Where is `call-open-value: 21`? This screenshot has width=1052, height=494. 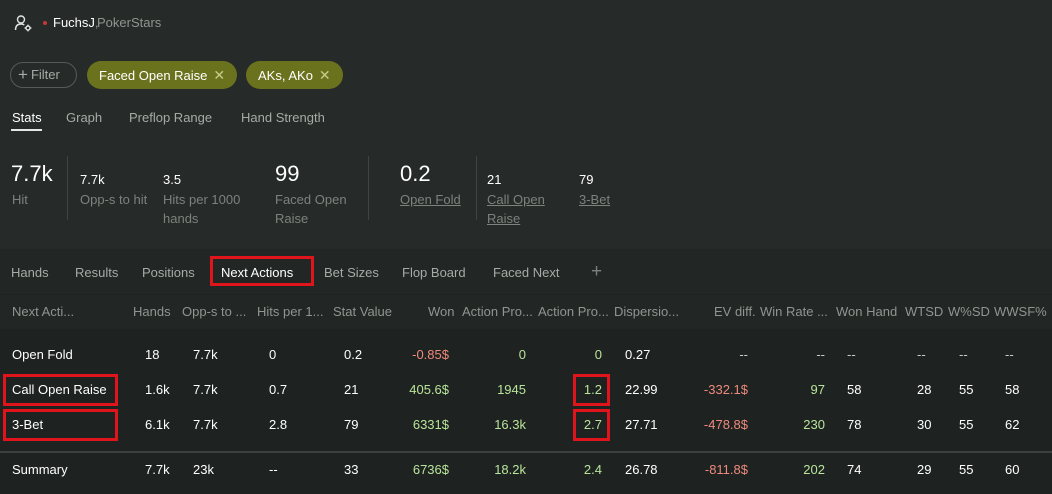
call-open-value: 21 is located at coordinates (494, 179).